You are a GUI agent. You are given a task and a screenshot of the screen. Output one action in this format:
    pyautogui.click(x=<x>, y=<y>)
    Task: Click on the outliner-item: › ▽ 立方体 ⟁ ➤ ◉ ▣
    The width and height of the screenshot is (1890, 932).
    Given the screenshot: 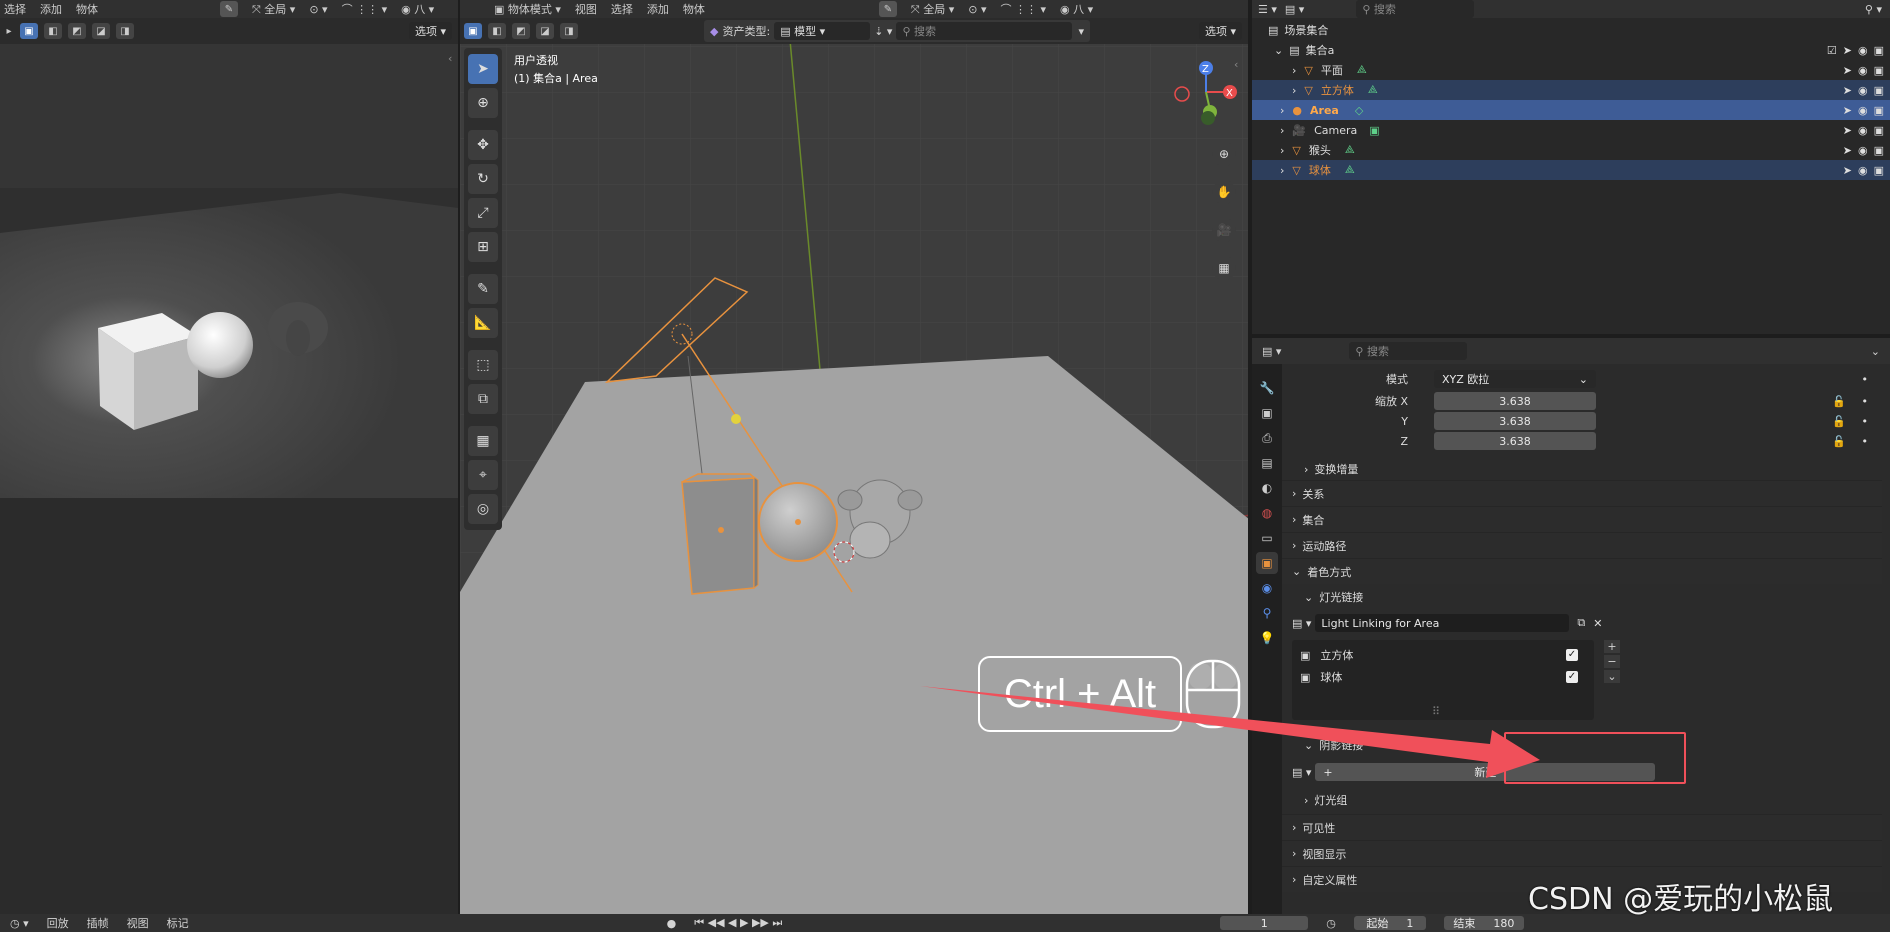 What is the action you would take?
    pyautogui.click(x=1571, y=90)
    